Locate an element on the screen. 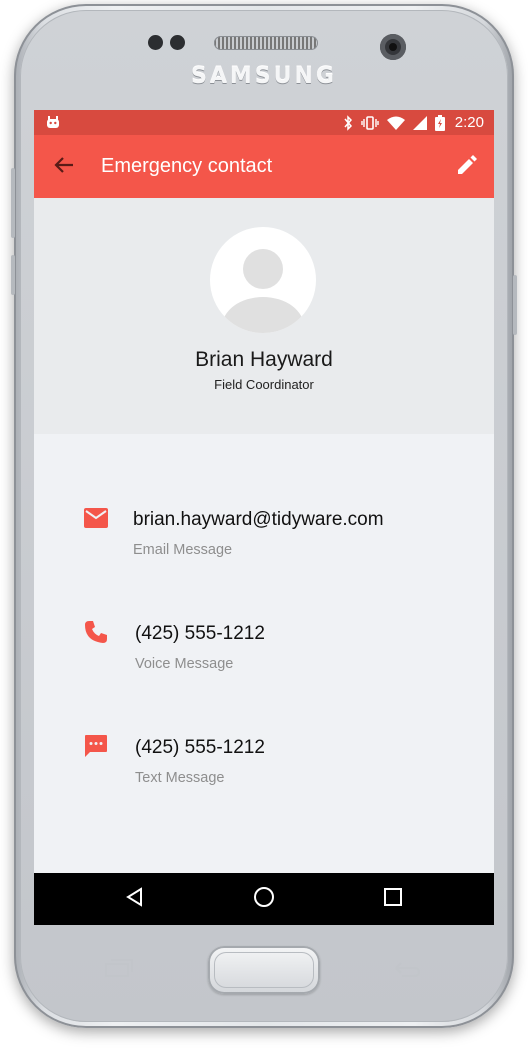 The height and width of the screenshot is (1050, 528). wifi-icon is located at coordinates (395, 123).